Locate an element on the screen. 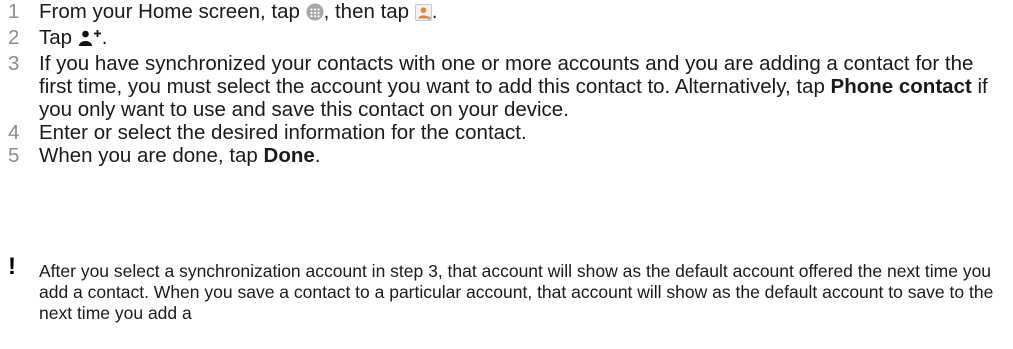 This screenshot has width=1013, height=349. step-2: 2 Tap . is located at coordinates (508, 39).